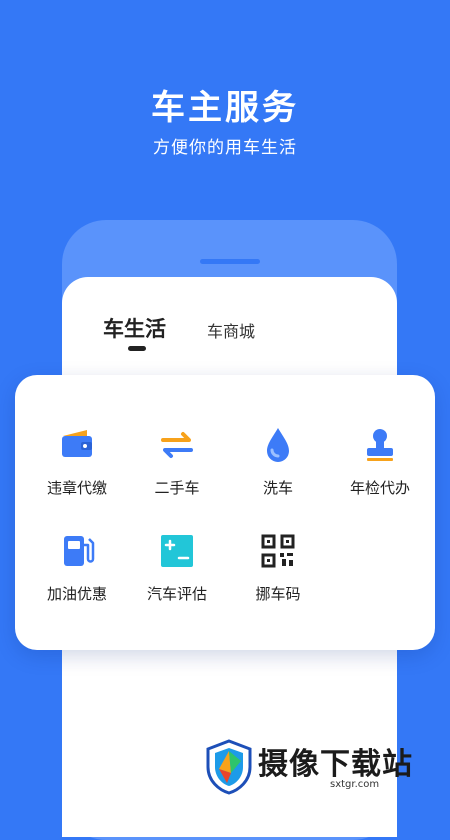 The image size is (450, 840). Describe the element at coordinates (380, 461) in the screenshot. I see `service-annual-inspection: 年检代办` at that location.